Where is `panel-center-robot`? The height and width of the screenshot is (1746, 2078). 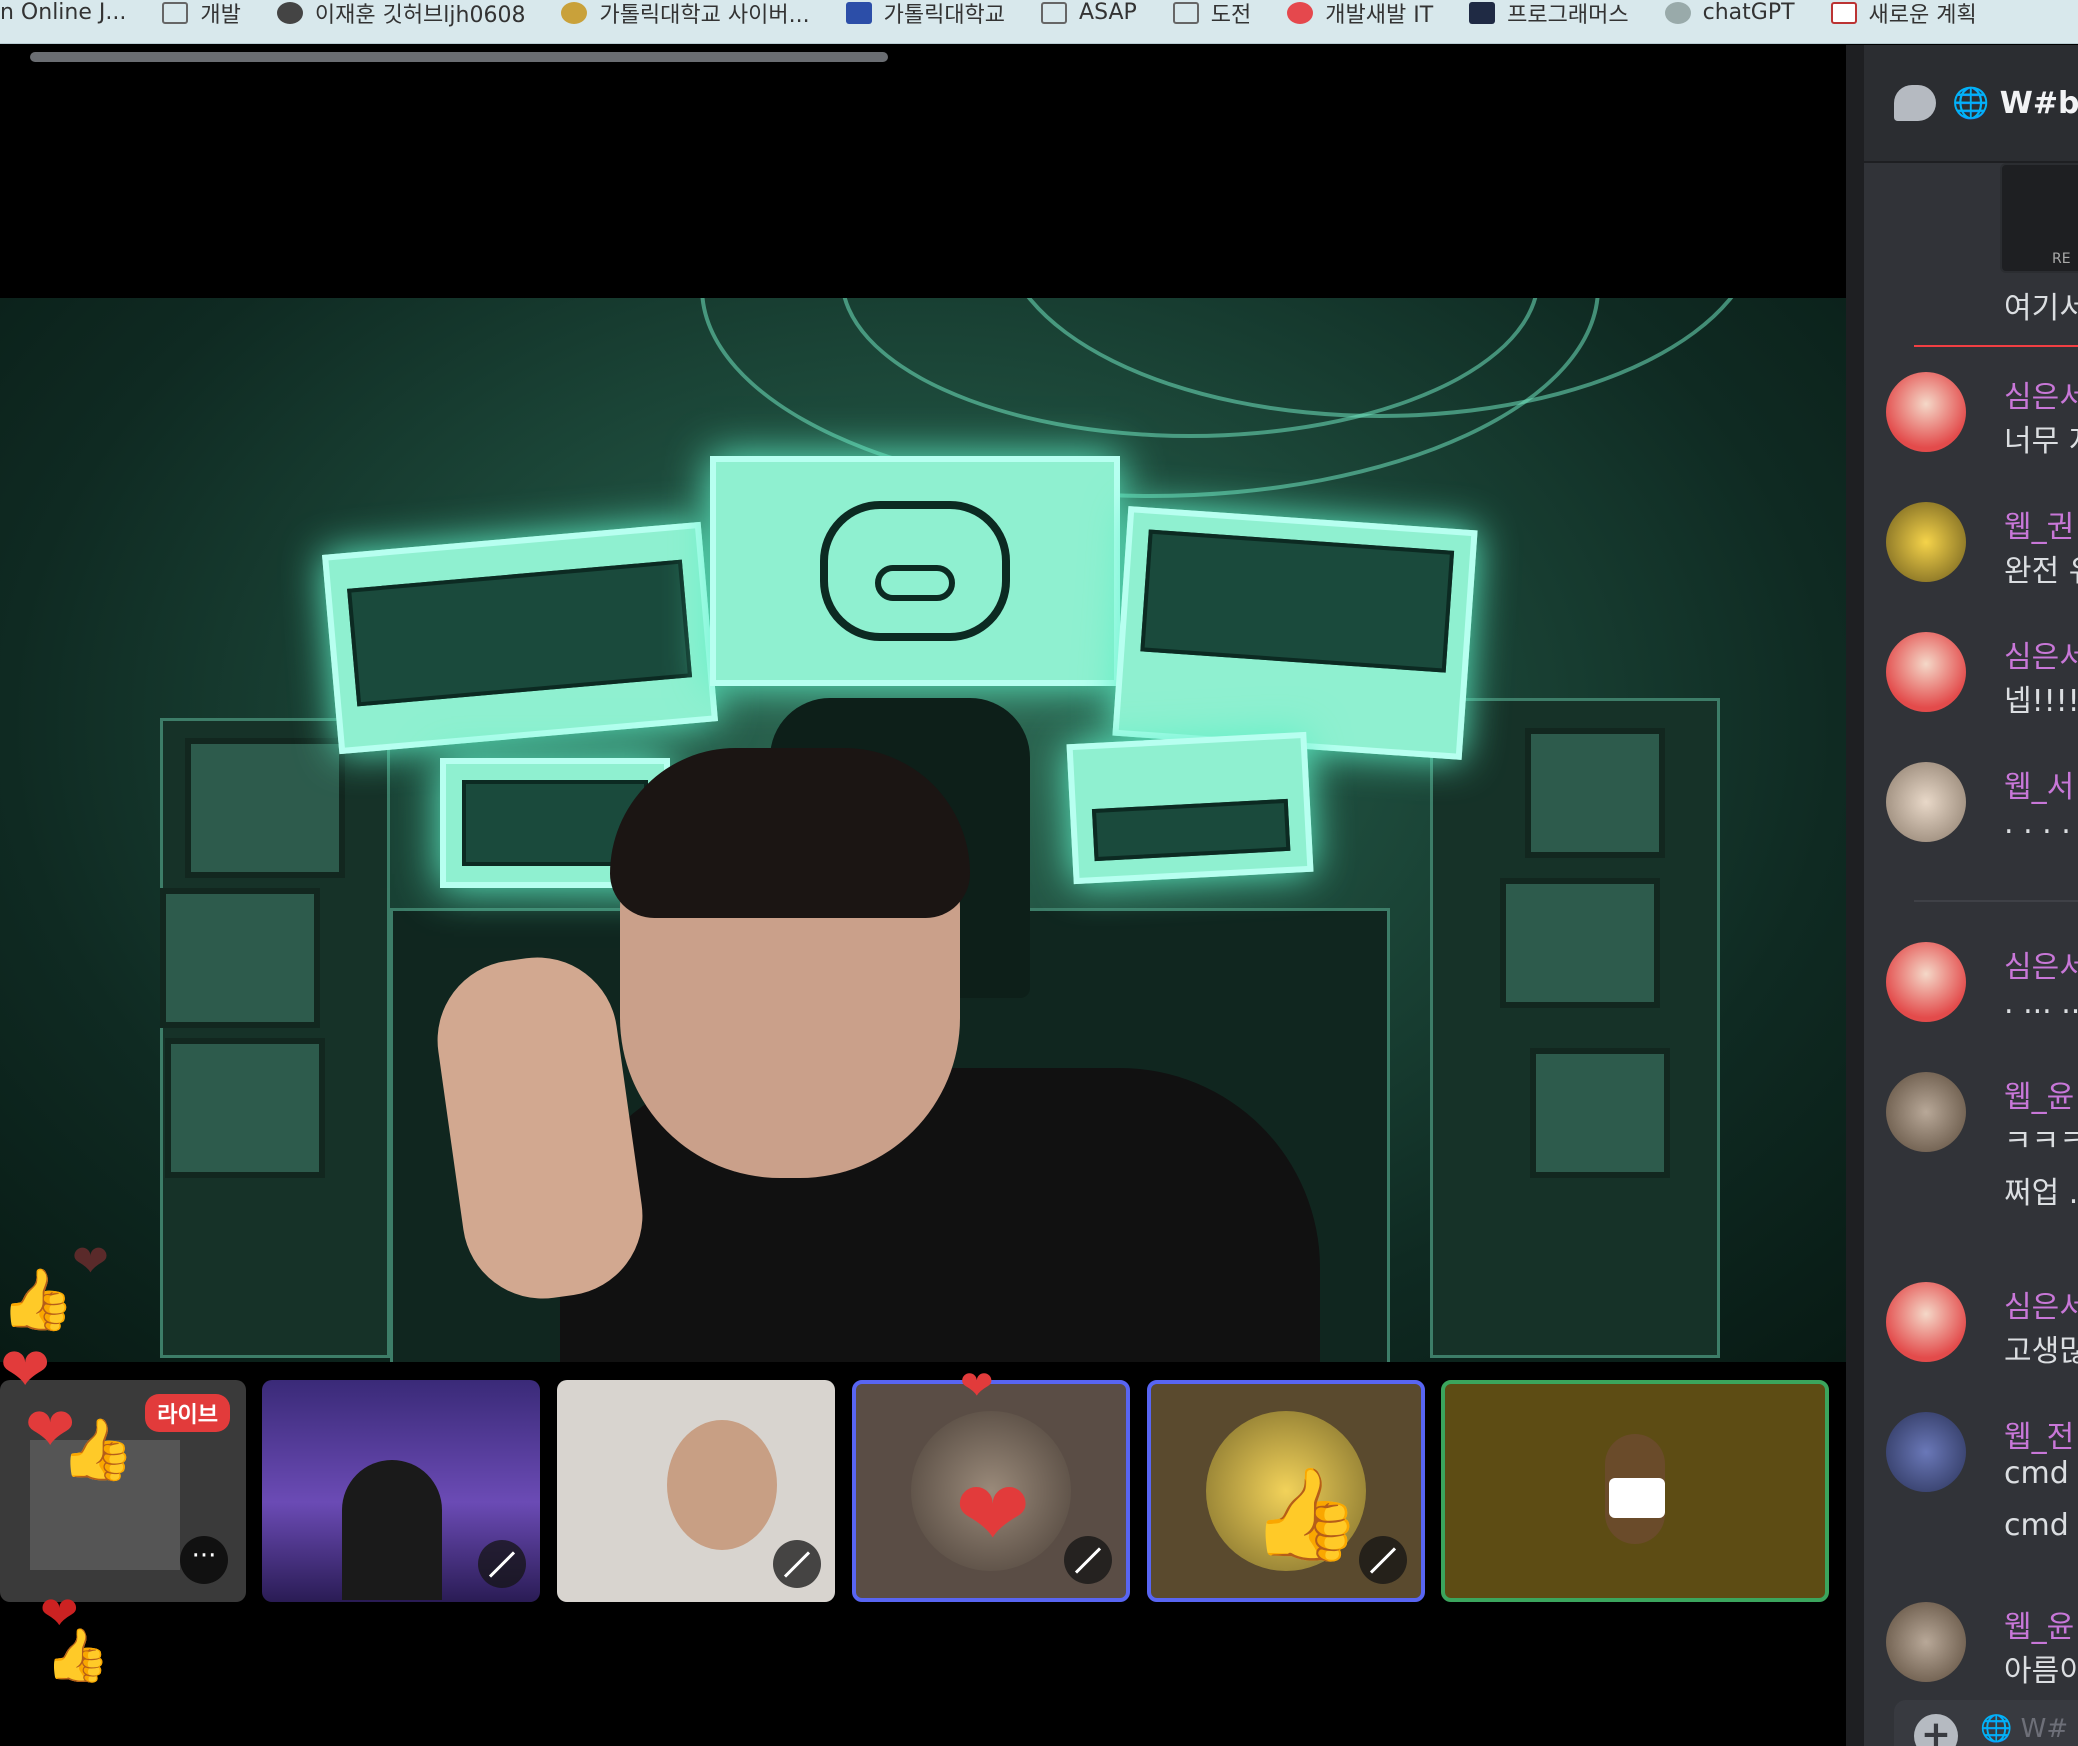
panel-center-robot is located at coordinates (915, 571).